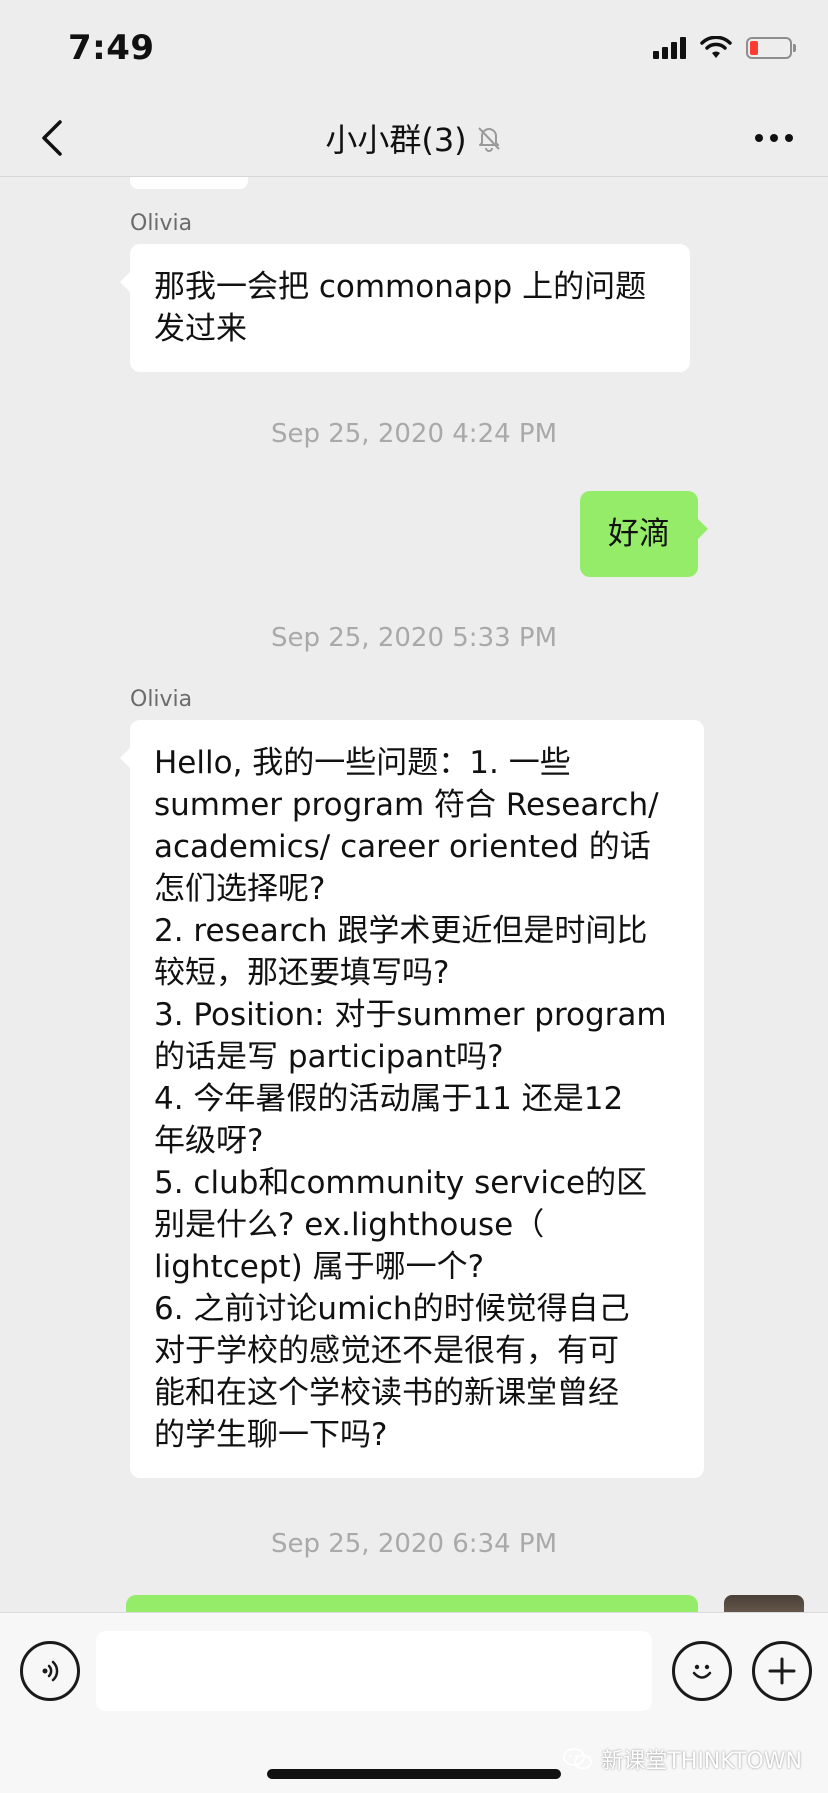 Image resolution: width=828 pixels, height=1793 pixels. I want to click on message-bubble-received: 那我一会把 commonapp 上的问题 发过来, so click(405, 308).